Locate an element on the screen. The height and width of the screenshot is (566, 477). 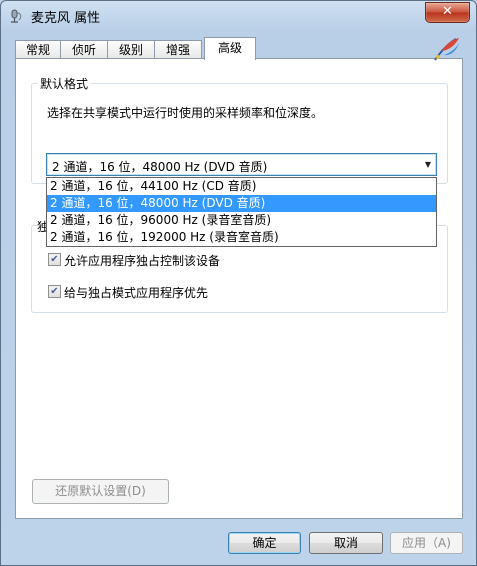
restore-defaults-button: 还原默认设置(D) is located at coordinates (100, 491).